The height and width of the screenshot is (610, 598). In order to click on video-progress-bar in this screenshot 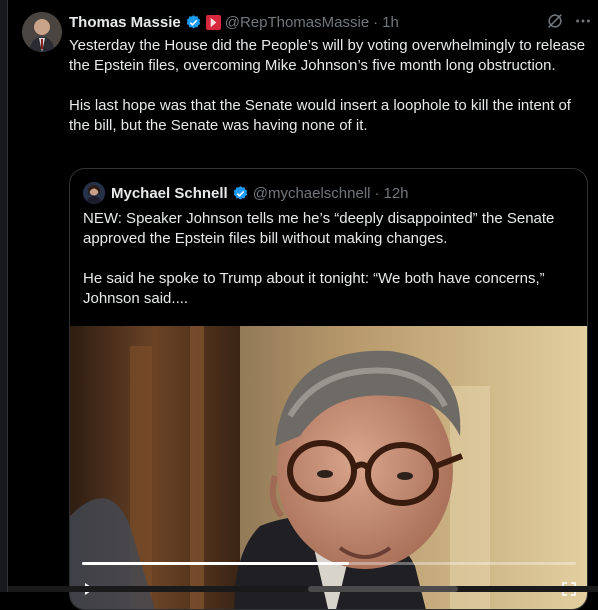, I will do `click(329, 563)`.